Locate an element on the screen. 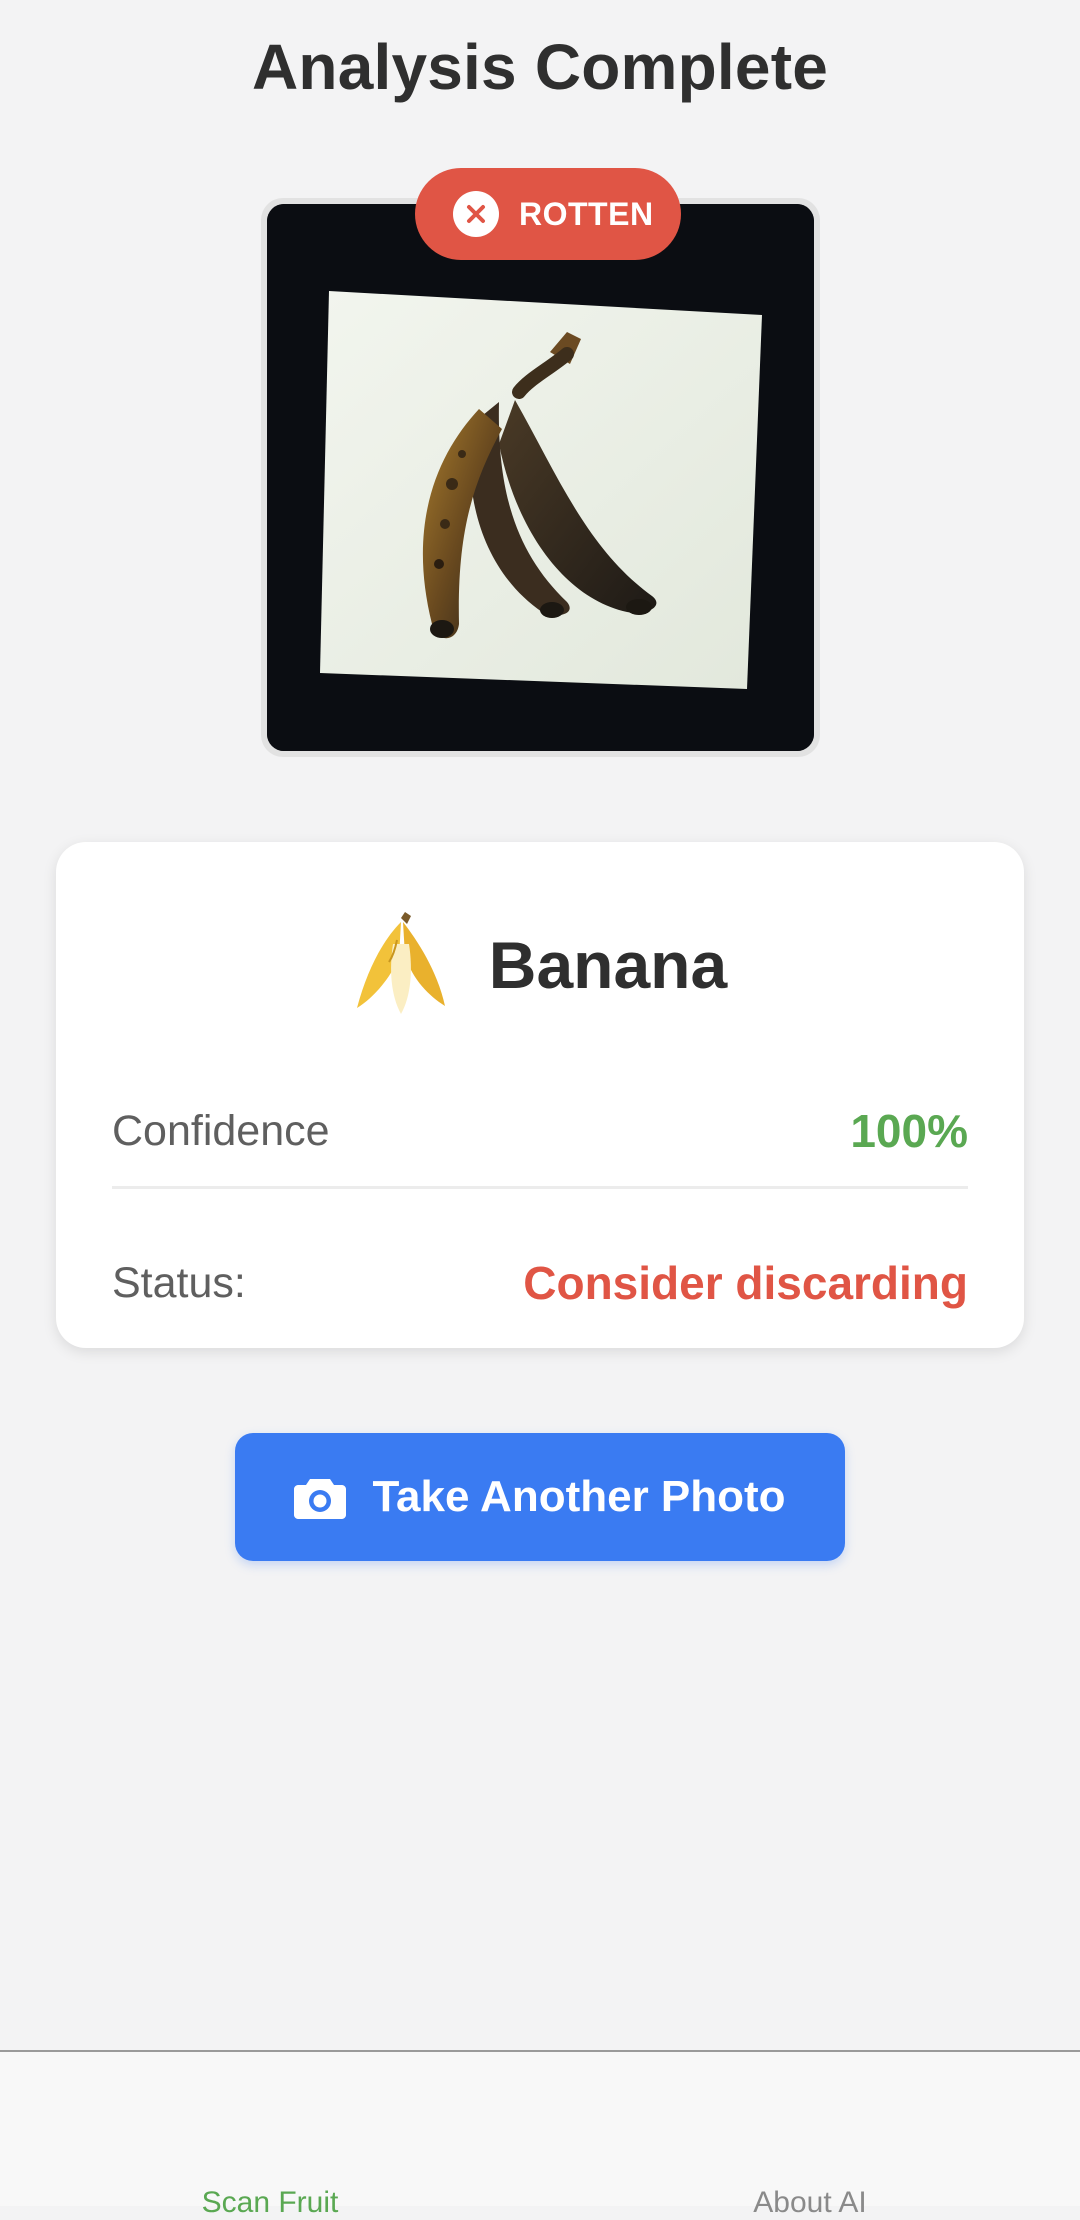 The width and height of the screenshot is (1080, 2220). confidence-row: Confidence 100% is located at coordinates (540, 1131).